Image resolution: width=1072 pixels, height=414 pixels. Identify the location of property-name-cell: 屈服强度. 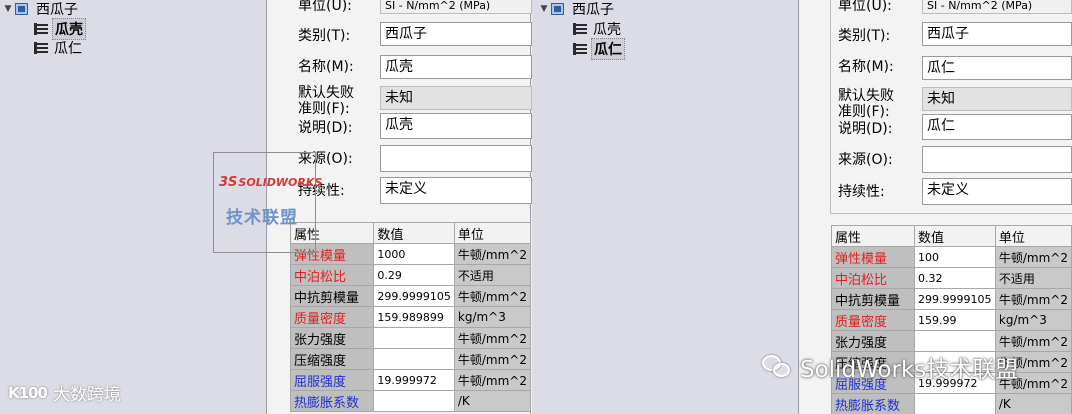
(332, 380).